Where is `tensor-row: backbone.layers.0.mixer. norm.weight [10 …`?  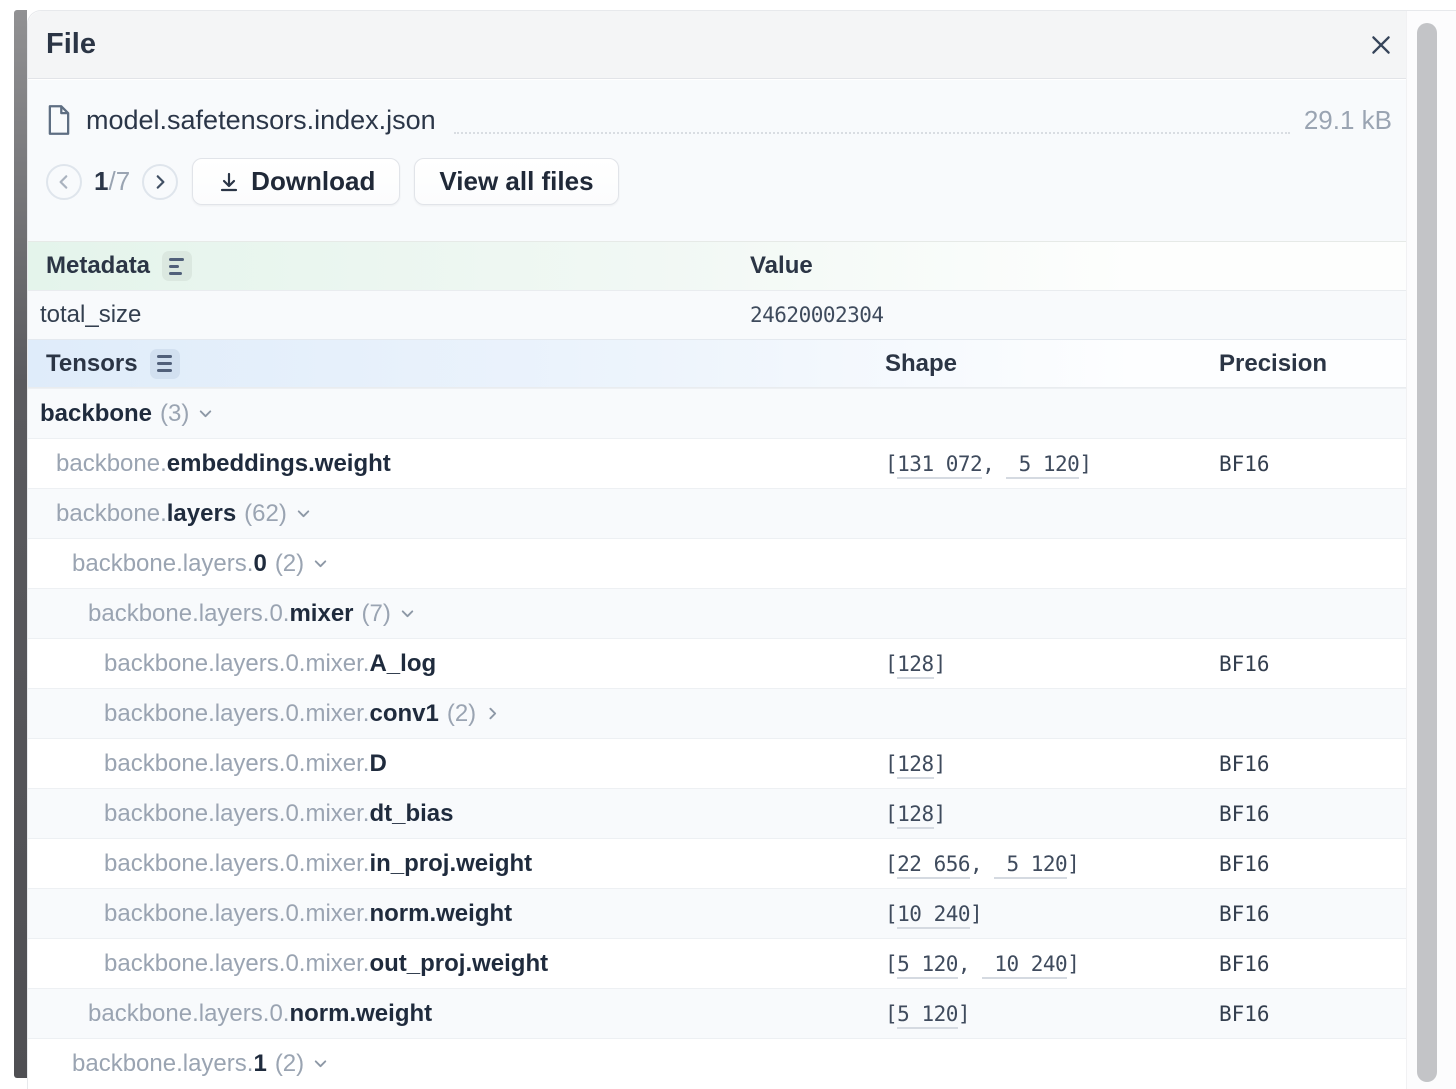 tensor-row: backbone.layers.0.mixer. norm.weight [10 … is located at coordinates (718, 913).